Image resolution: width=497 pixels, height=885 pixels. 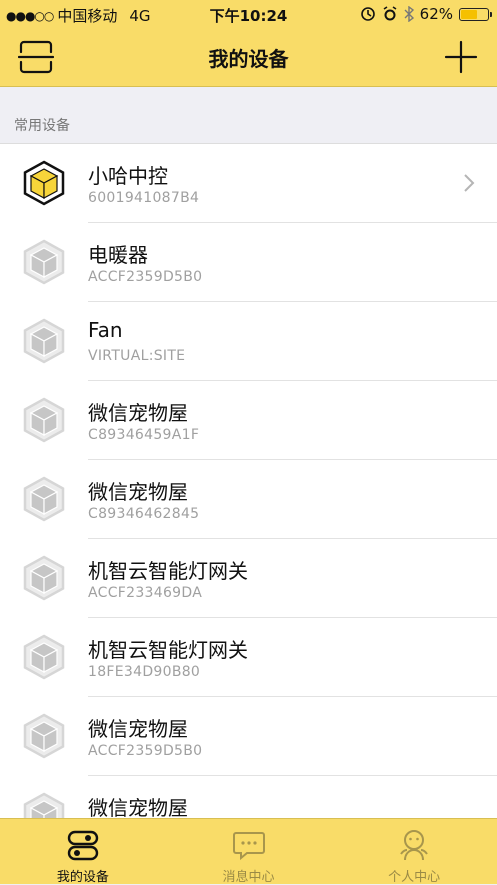 What do you see at coordinates (248, 797) in the screenshot?
I see `device-row: 微信宠物屋` at bounding box center [248, 797].